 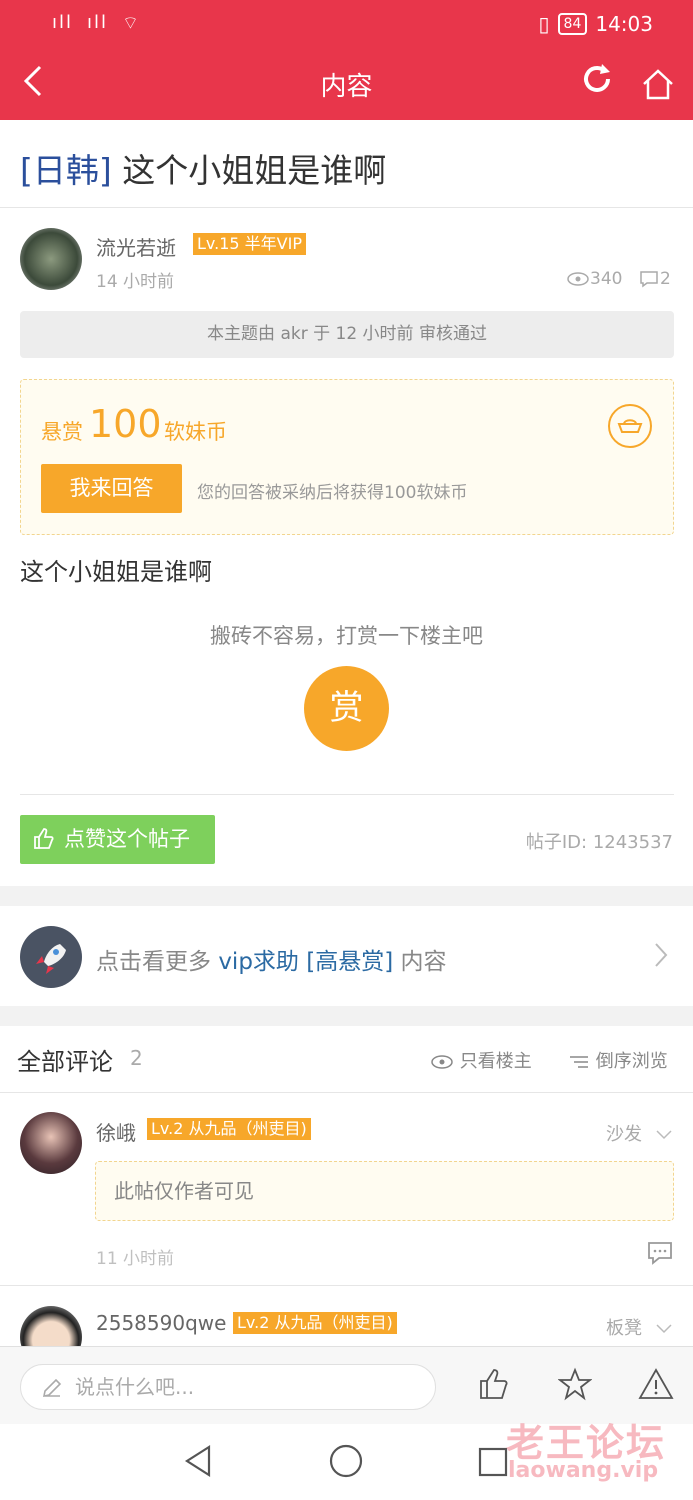 What do you see at coordinates (161, 1323) in the screenshot?
I see `comment-author: 2558590qwe` at bounding box center [161, 1323].